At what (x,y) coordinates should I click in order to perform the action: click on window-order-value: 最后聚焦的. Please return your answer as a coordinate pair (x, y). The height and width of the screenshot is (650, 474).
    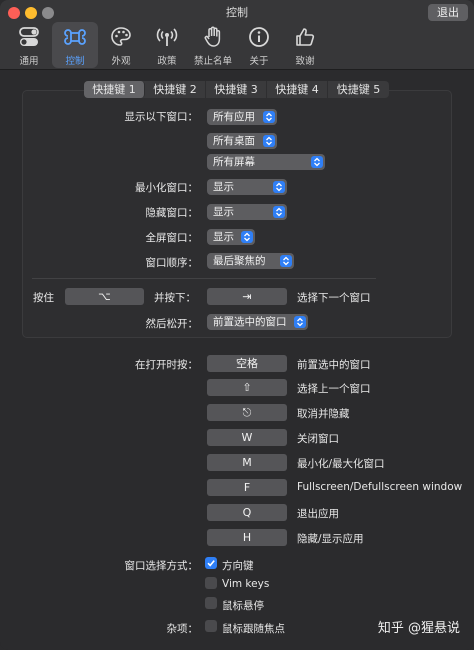
    Looking at the image, I should click on (239, 261).